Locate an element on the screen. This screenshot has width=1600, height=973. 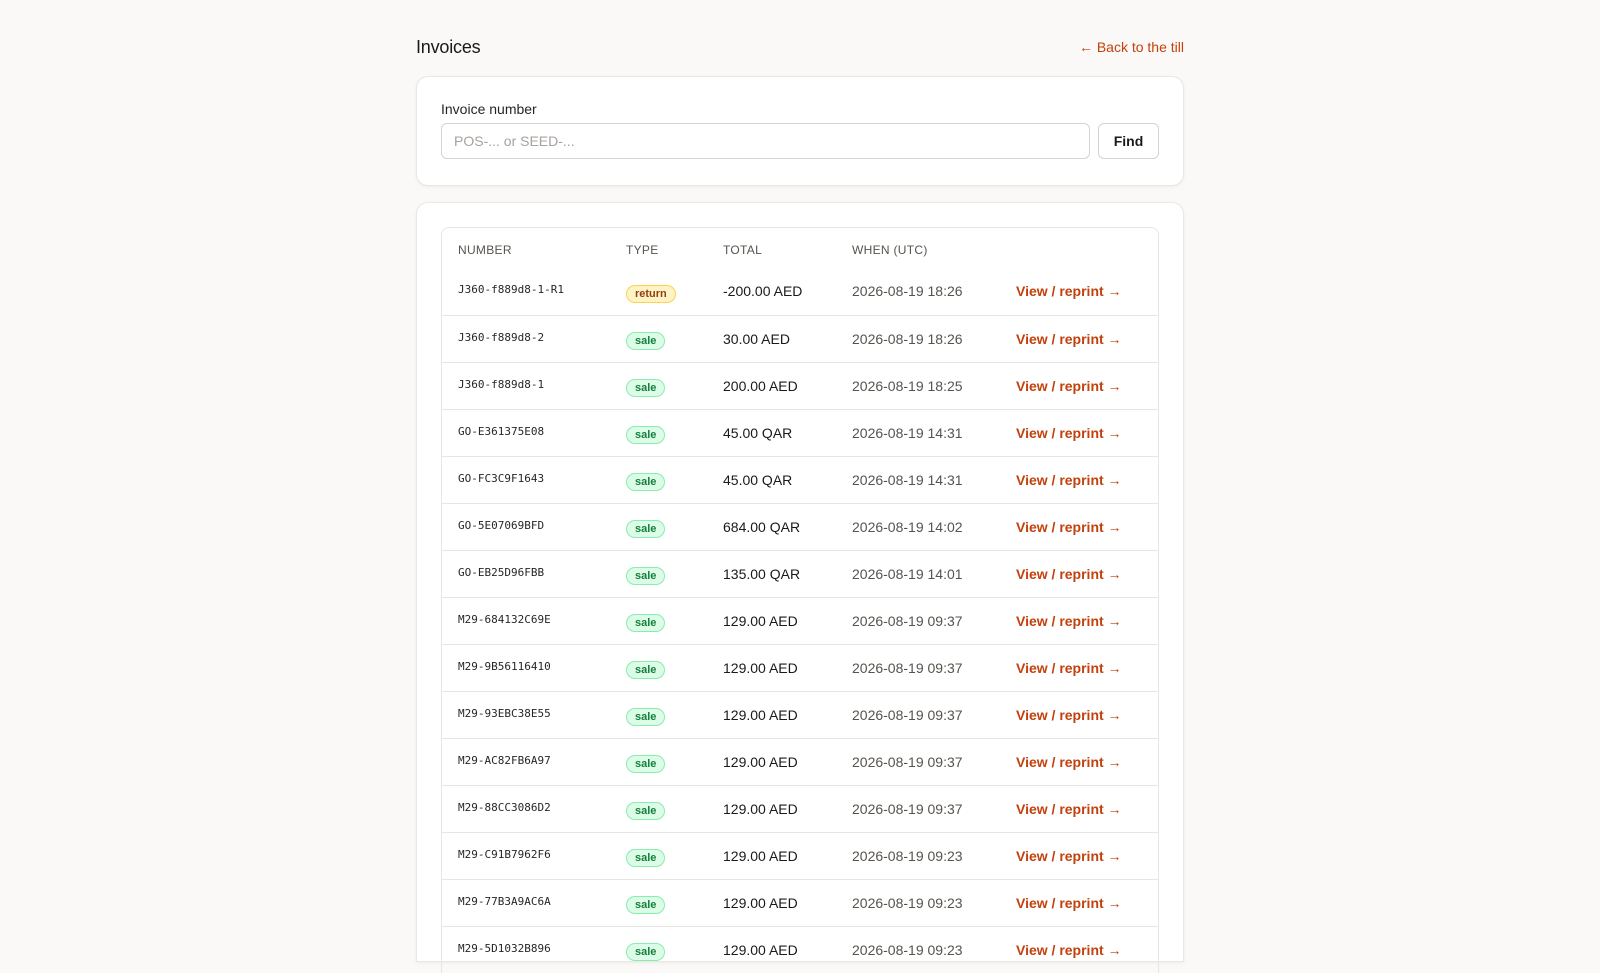
invoice-number-cell: M29-88CC3086D2 is located at coordinates (526, 808).